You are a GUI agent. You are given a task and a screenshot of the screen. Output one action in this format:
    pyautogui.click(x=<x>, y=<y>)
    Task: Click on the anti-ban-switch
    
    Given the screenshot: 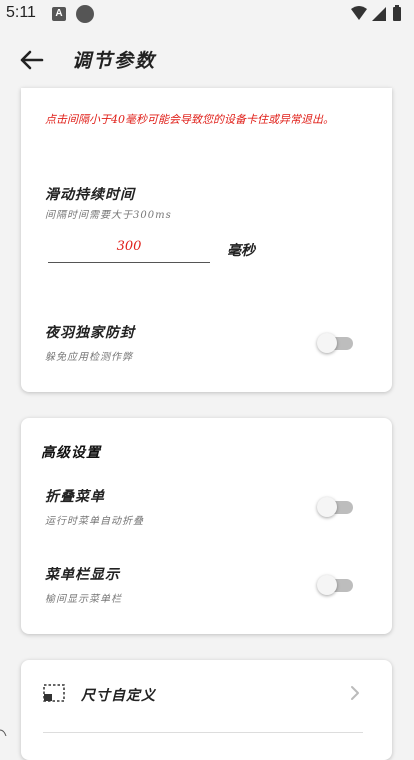 What is the action you would take?
    pyautogui.click(x=337, y=343)
    